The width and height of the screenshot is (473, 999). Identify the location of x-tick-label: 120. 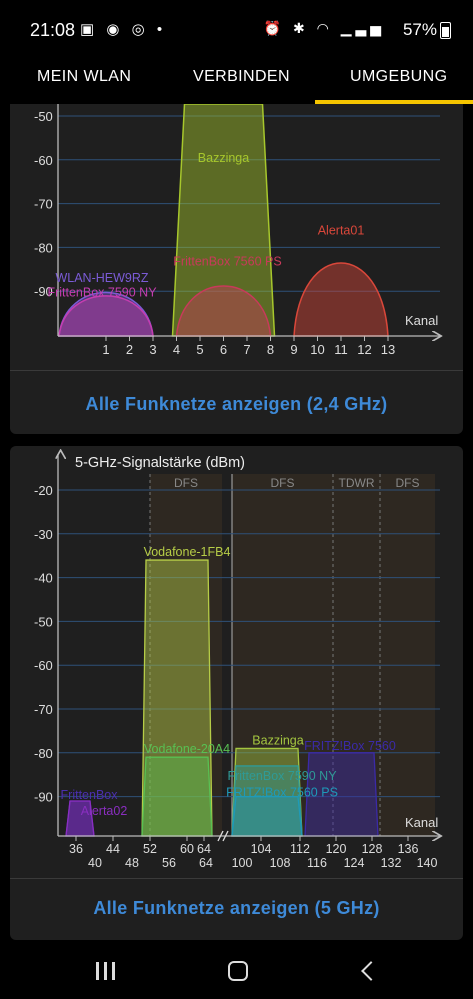
(336, 849).